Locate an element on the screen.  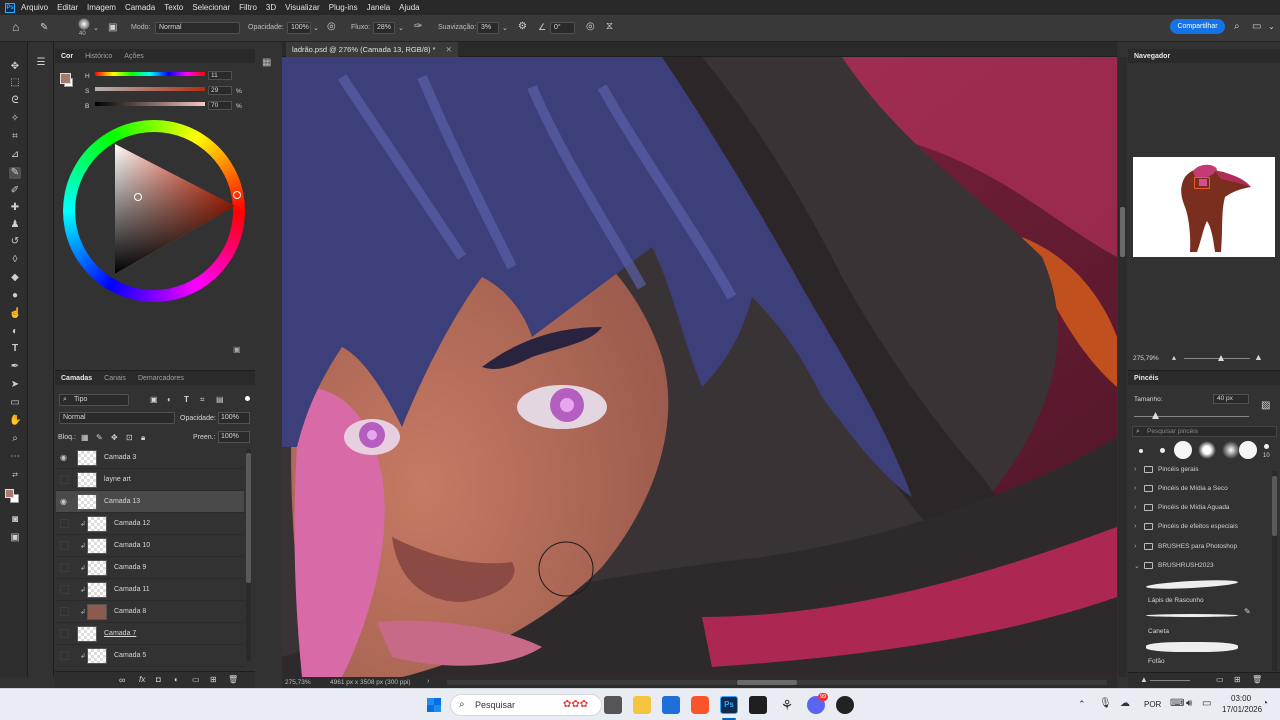
gear-icon: ⚙ is located at coordinates (522, 27).